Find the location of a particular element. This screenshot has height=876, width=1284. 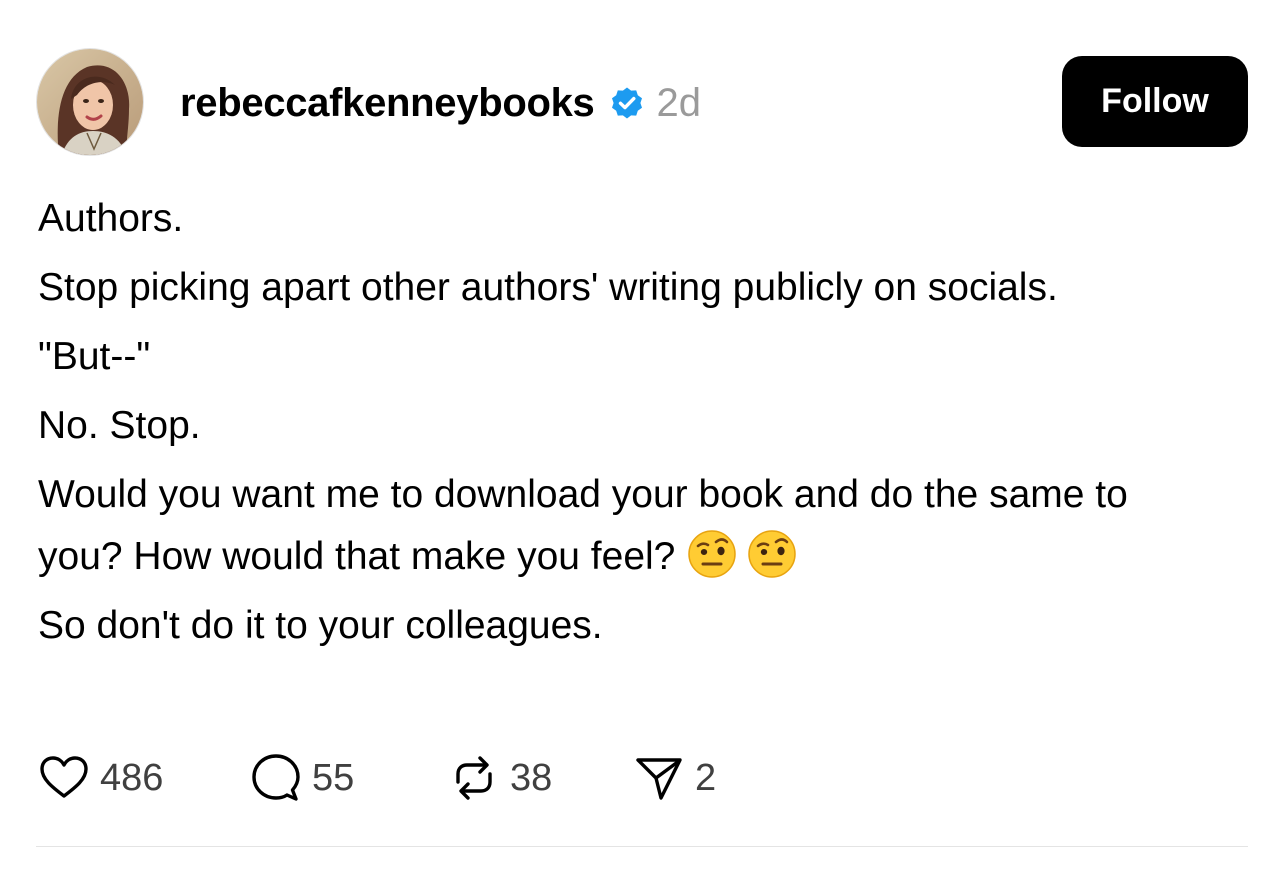

username: rebeccafkenneybooks is located at coordinates (387, 103).